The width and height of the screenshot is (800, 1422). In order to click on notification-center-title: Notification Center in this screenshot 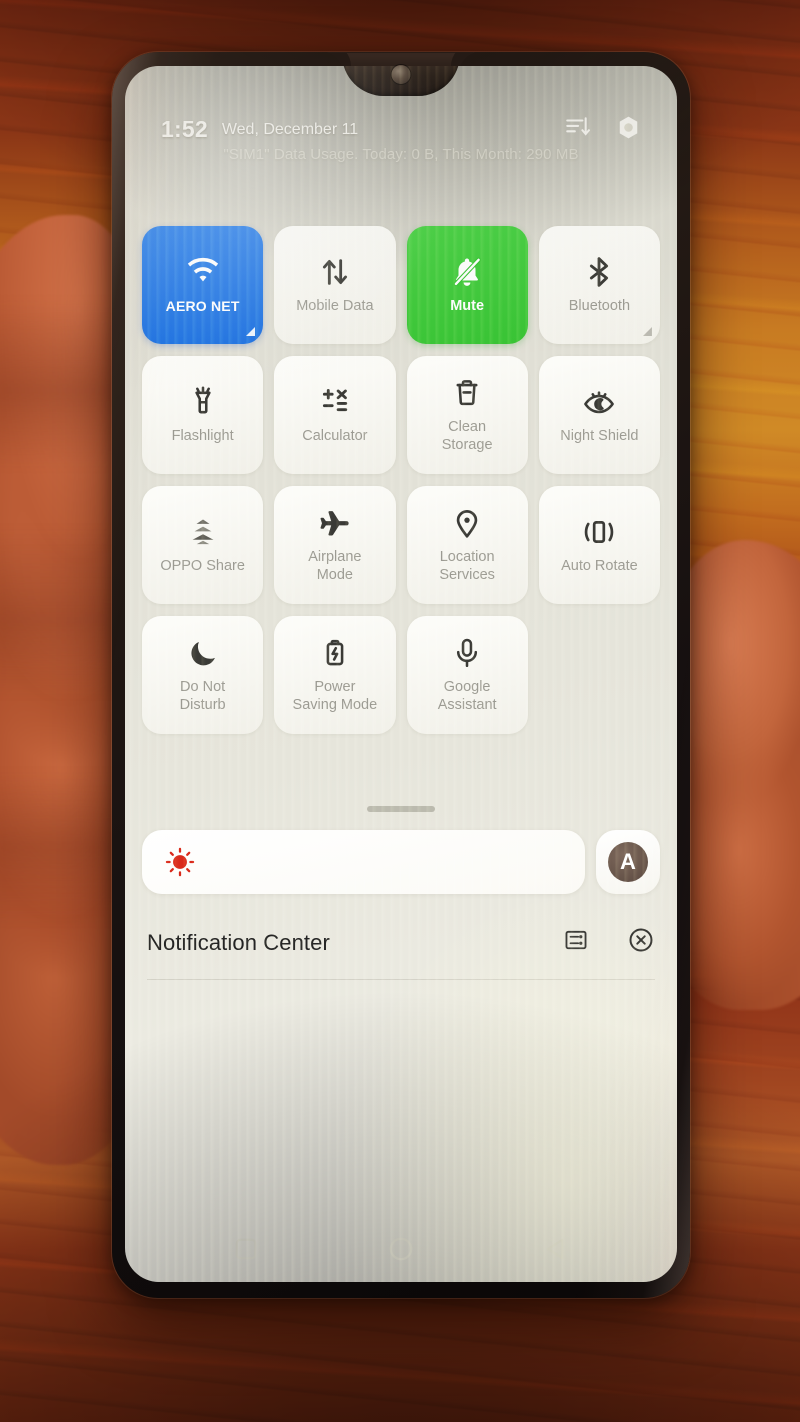, I will do `click(238, 942)`.